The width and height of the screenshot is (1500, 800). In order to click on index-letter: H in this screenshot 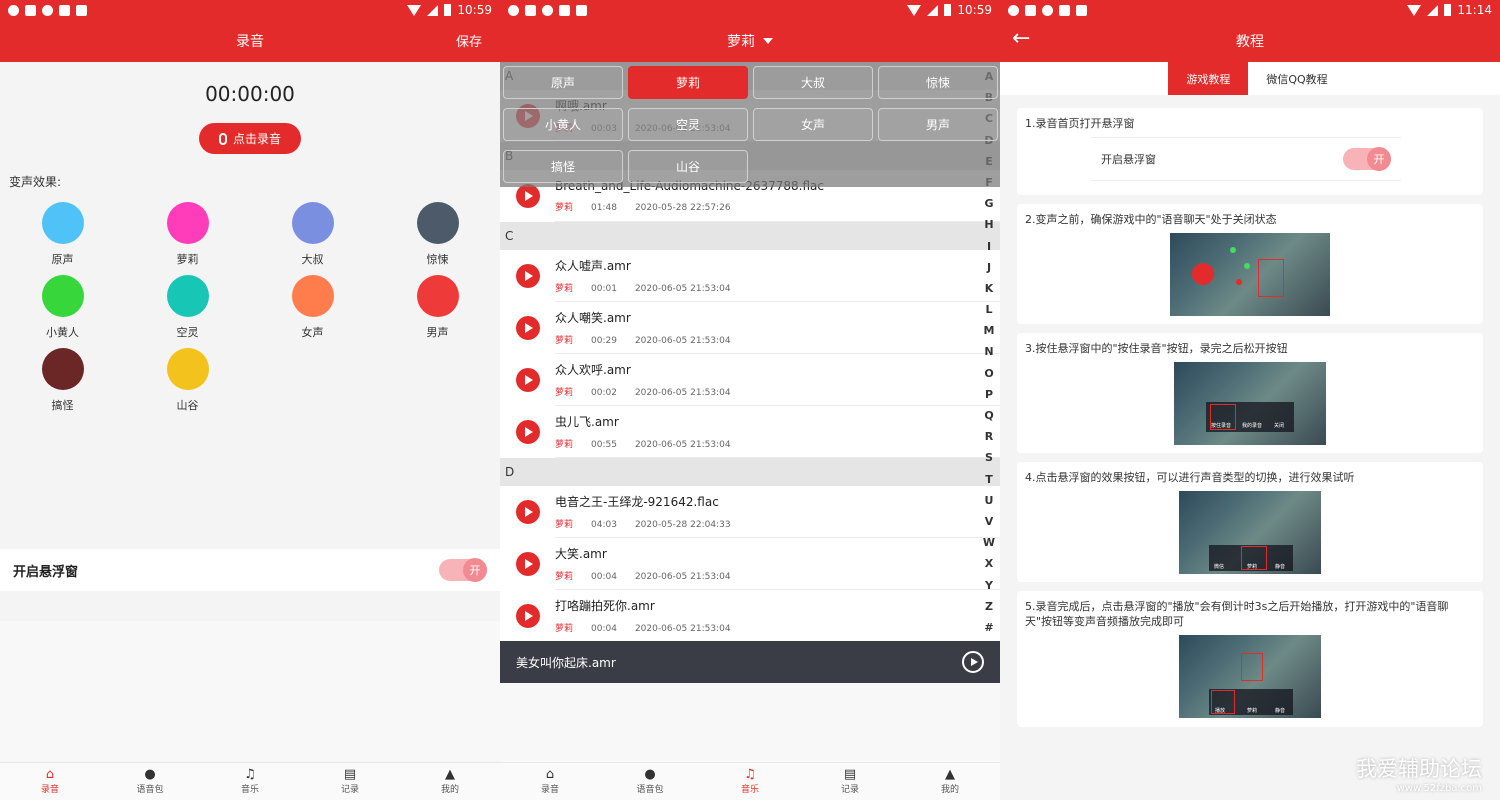, I will do `click(988, 228)`.